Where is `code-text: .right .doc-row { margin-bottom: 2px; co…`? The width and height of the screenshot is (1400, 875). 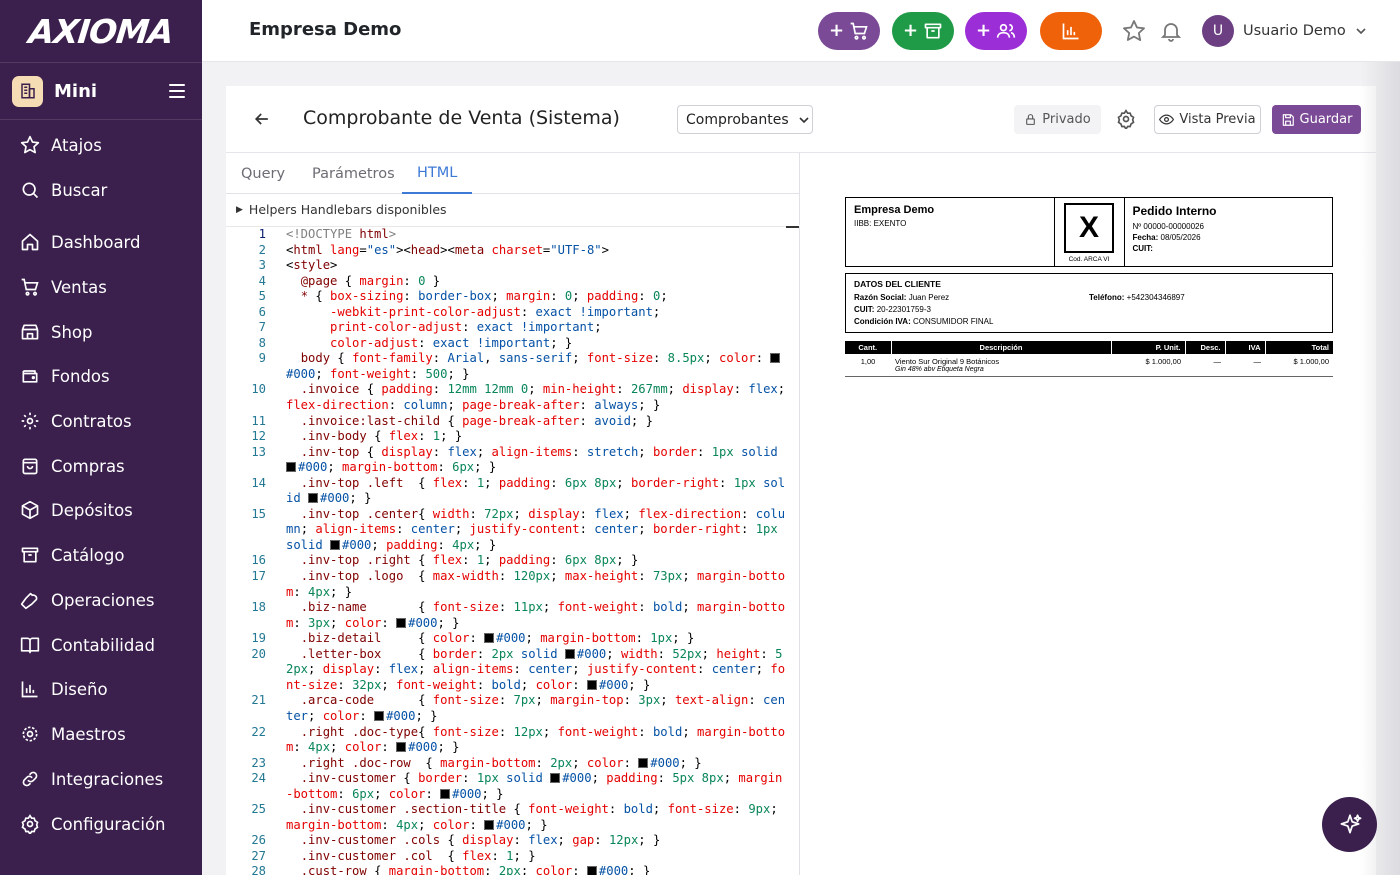
code-text: .right .doc-row { margin-bottom: 2px; co… is located at coordinates (501, 762).